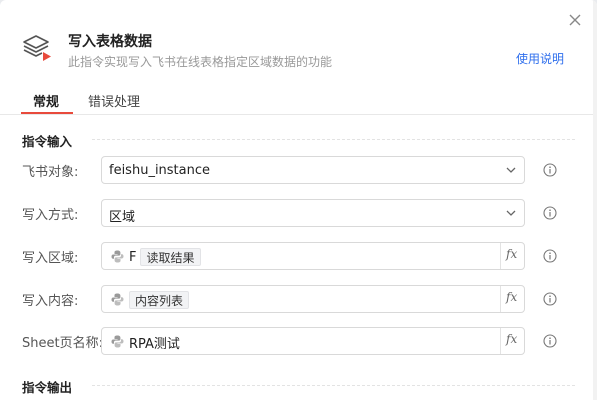 The width and height of the screenshot is (597, 400). What do you see at coordinates (47, 113) in the screenshot?
I see `active-tab-indicator` at bounding box center [47, 113].